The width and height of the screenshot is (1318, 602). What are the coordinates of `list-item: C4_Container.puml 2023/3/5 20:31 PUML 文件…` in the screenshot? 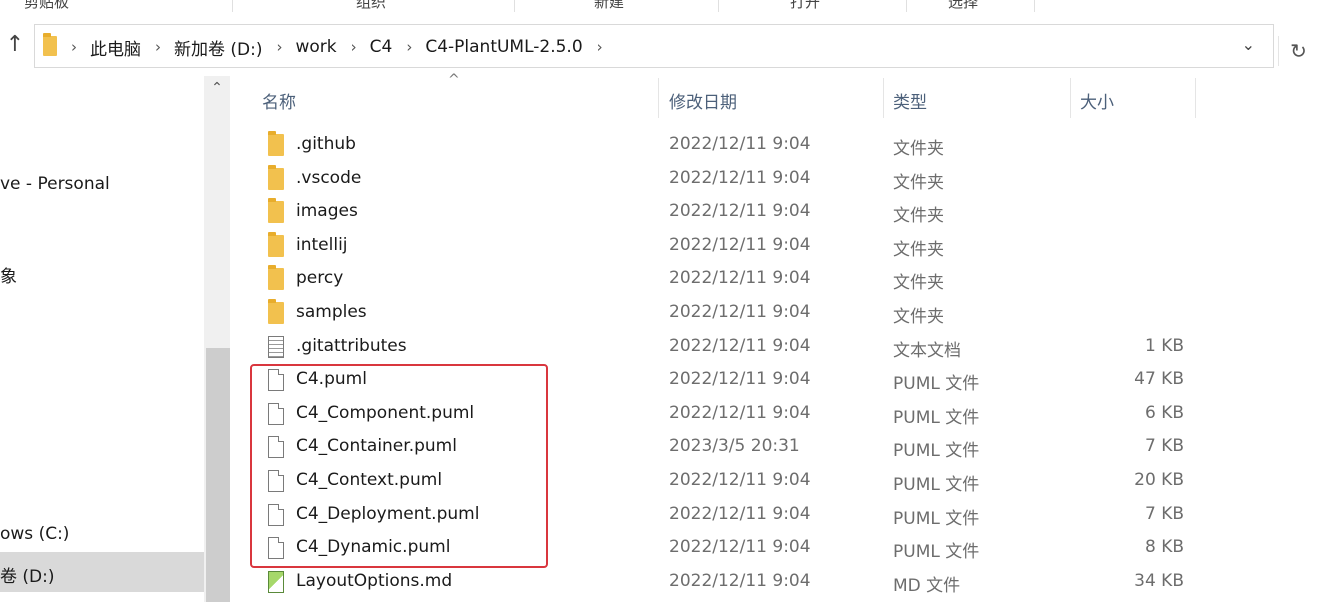 It's located at (746, 449).